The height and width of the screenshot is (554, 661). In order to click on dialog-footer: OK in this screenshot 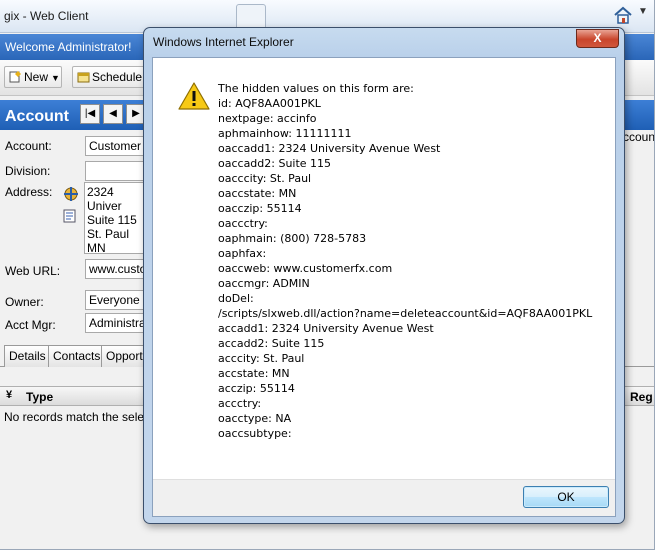, I will do `click(384, 497)`.